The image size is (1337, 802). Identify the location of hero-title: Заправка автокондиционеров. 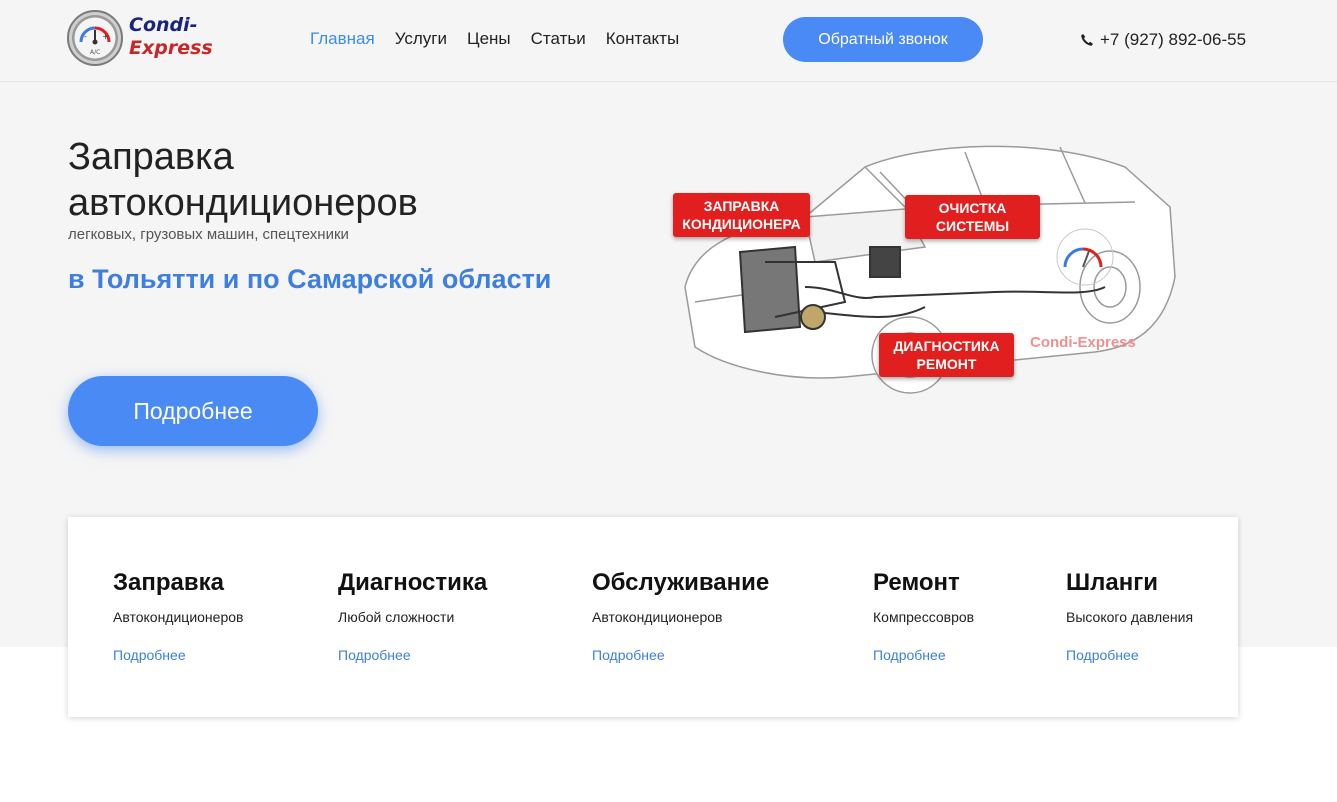
(243, 180).